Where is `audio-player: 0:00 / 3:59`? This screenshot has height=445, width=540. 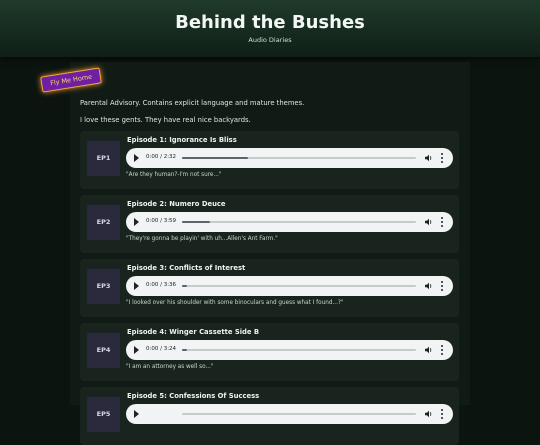
audio-player: 0:00 / 3:59 is located at coordinates (289, 222).